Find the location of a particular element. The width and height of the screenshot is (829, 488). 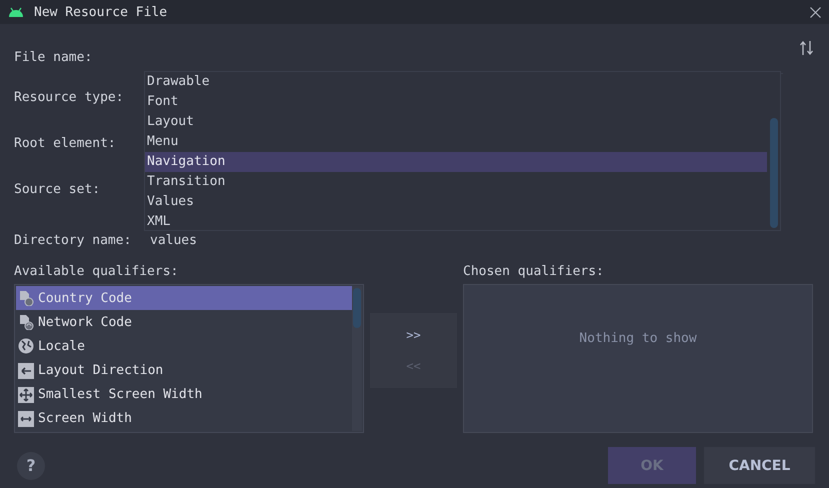

dropdown-option: Navigation is located at coordinates (456, 162).